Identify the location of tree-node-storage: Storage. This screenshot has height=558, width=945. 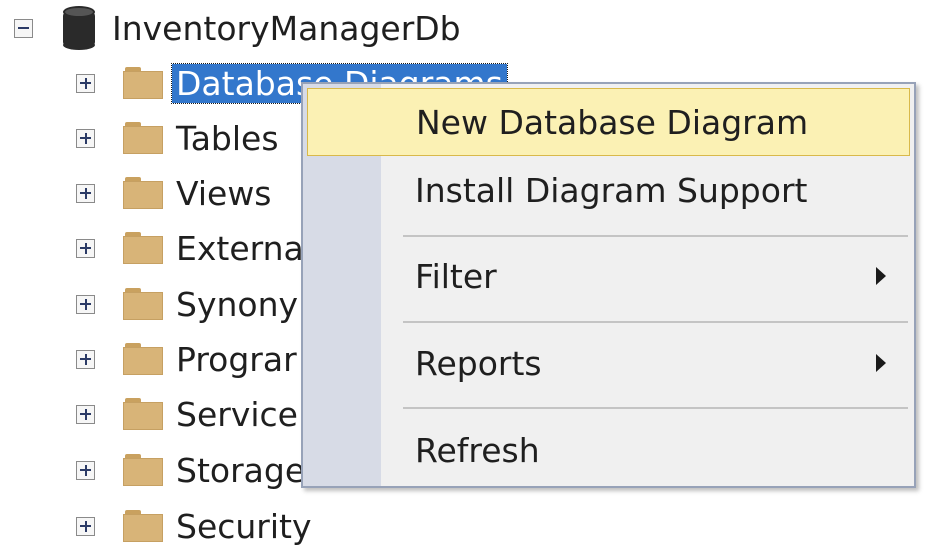
(190, 470).